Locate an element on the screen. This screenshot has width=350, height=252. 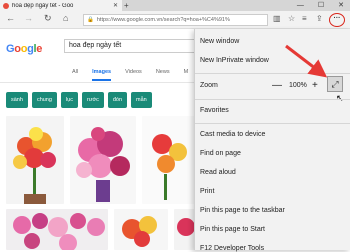
google-tabs: All Images Videos News M is located at coordinates (130, 75).